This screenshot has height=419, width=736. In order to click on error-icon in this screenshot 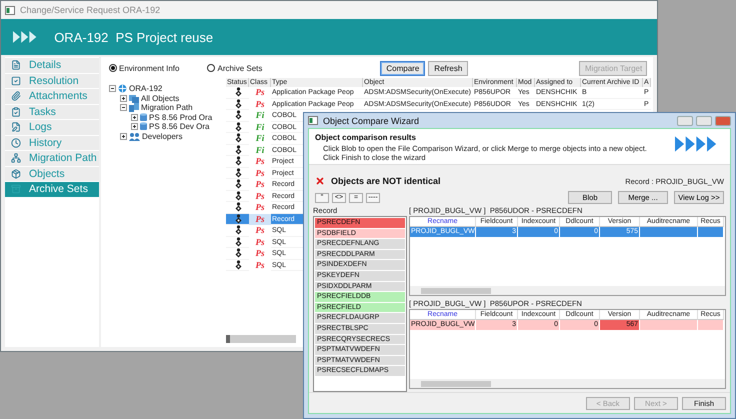, I will do `click(320, 181)`.